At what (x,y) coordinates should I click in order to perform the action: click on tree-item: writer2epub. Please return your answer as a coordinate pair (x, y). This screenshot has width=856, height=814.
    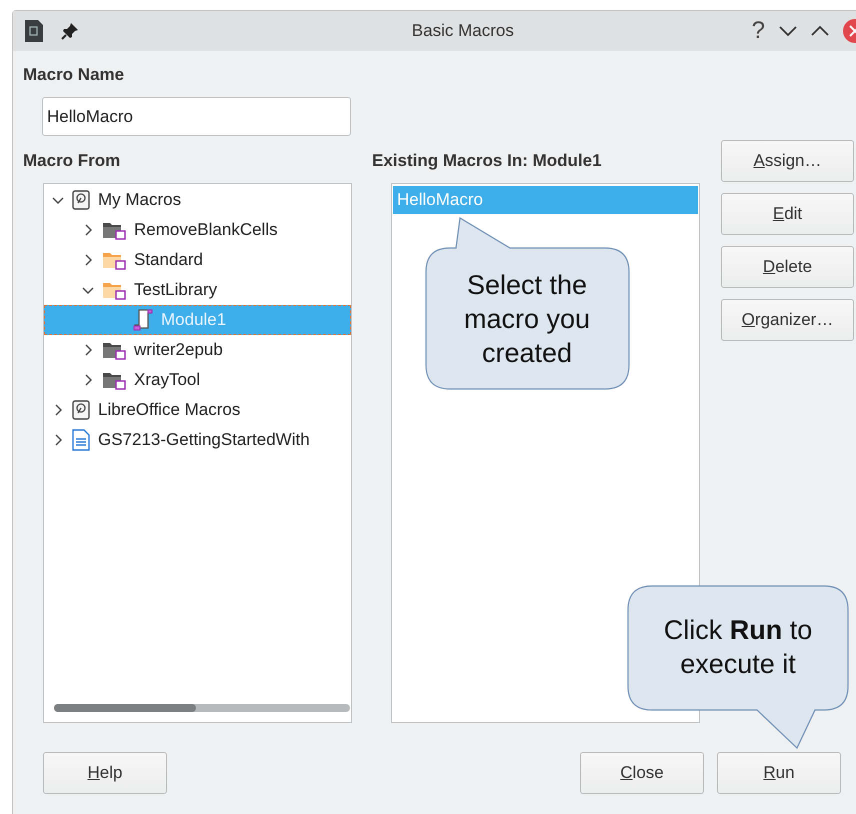
    Looking at the image, I should click on (197, 350).